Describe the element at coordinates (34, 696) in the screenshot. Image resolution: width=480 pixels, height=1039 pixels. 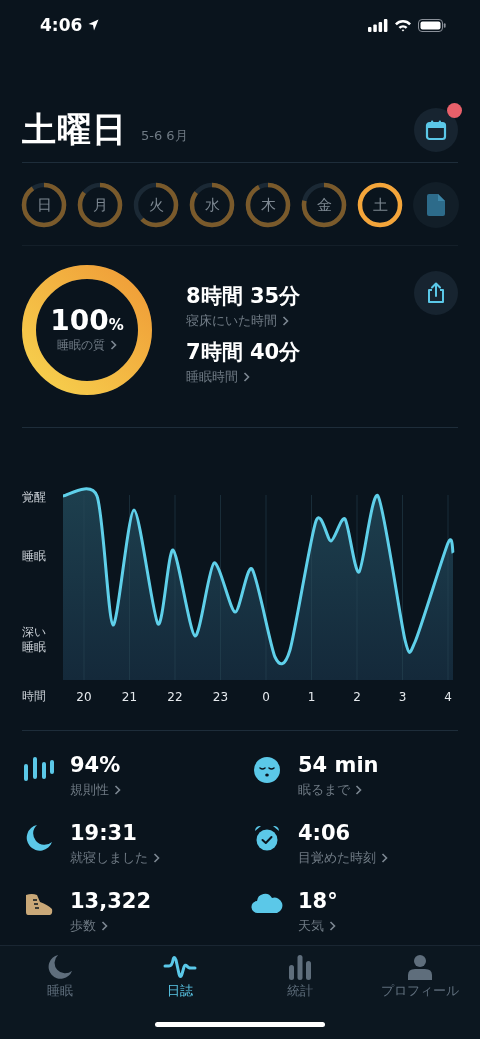
I see `axis-label: 時間` at that location.